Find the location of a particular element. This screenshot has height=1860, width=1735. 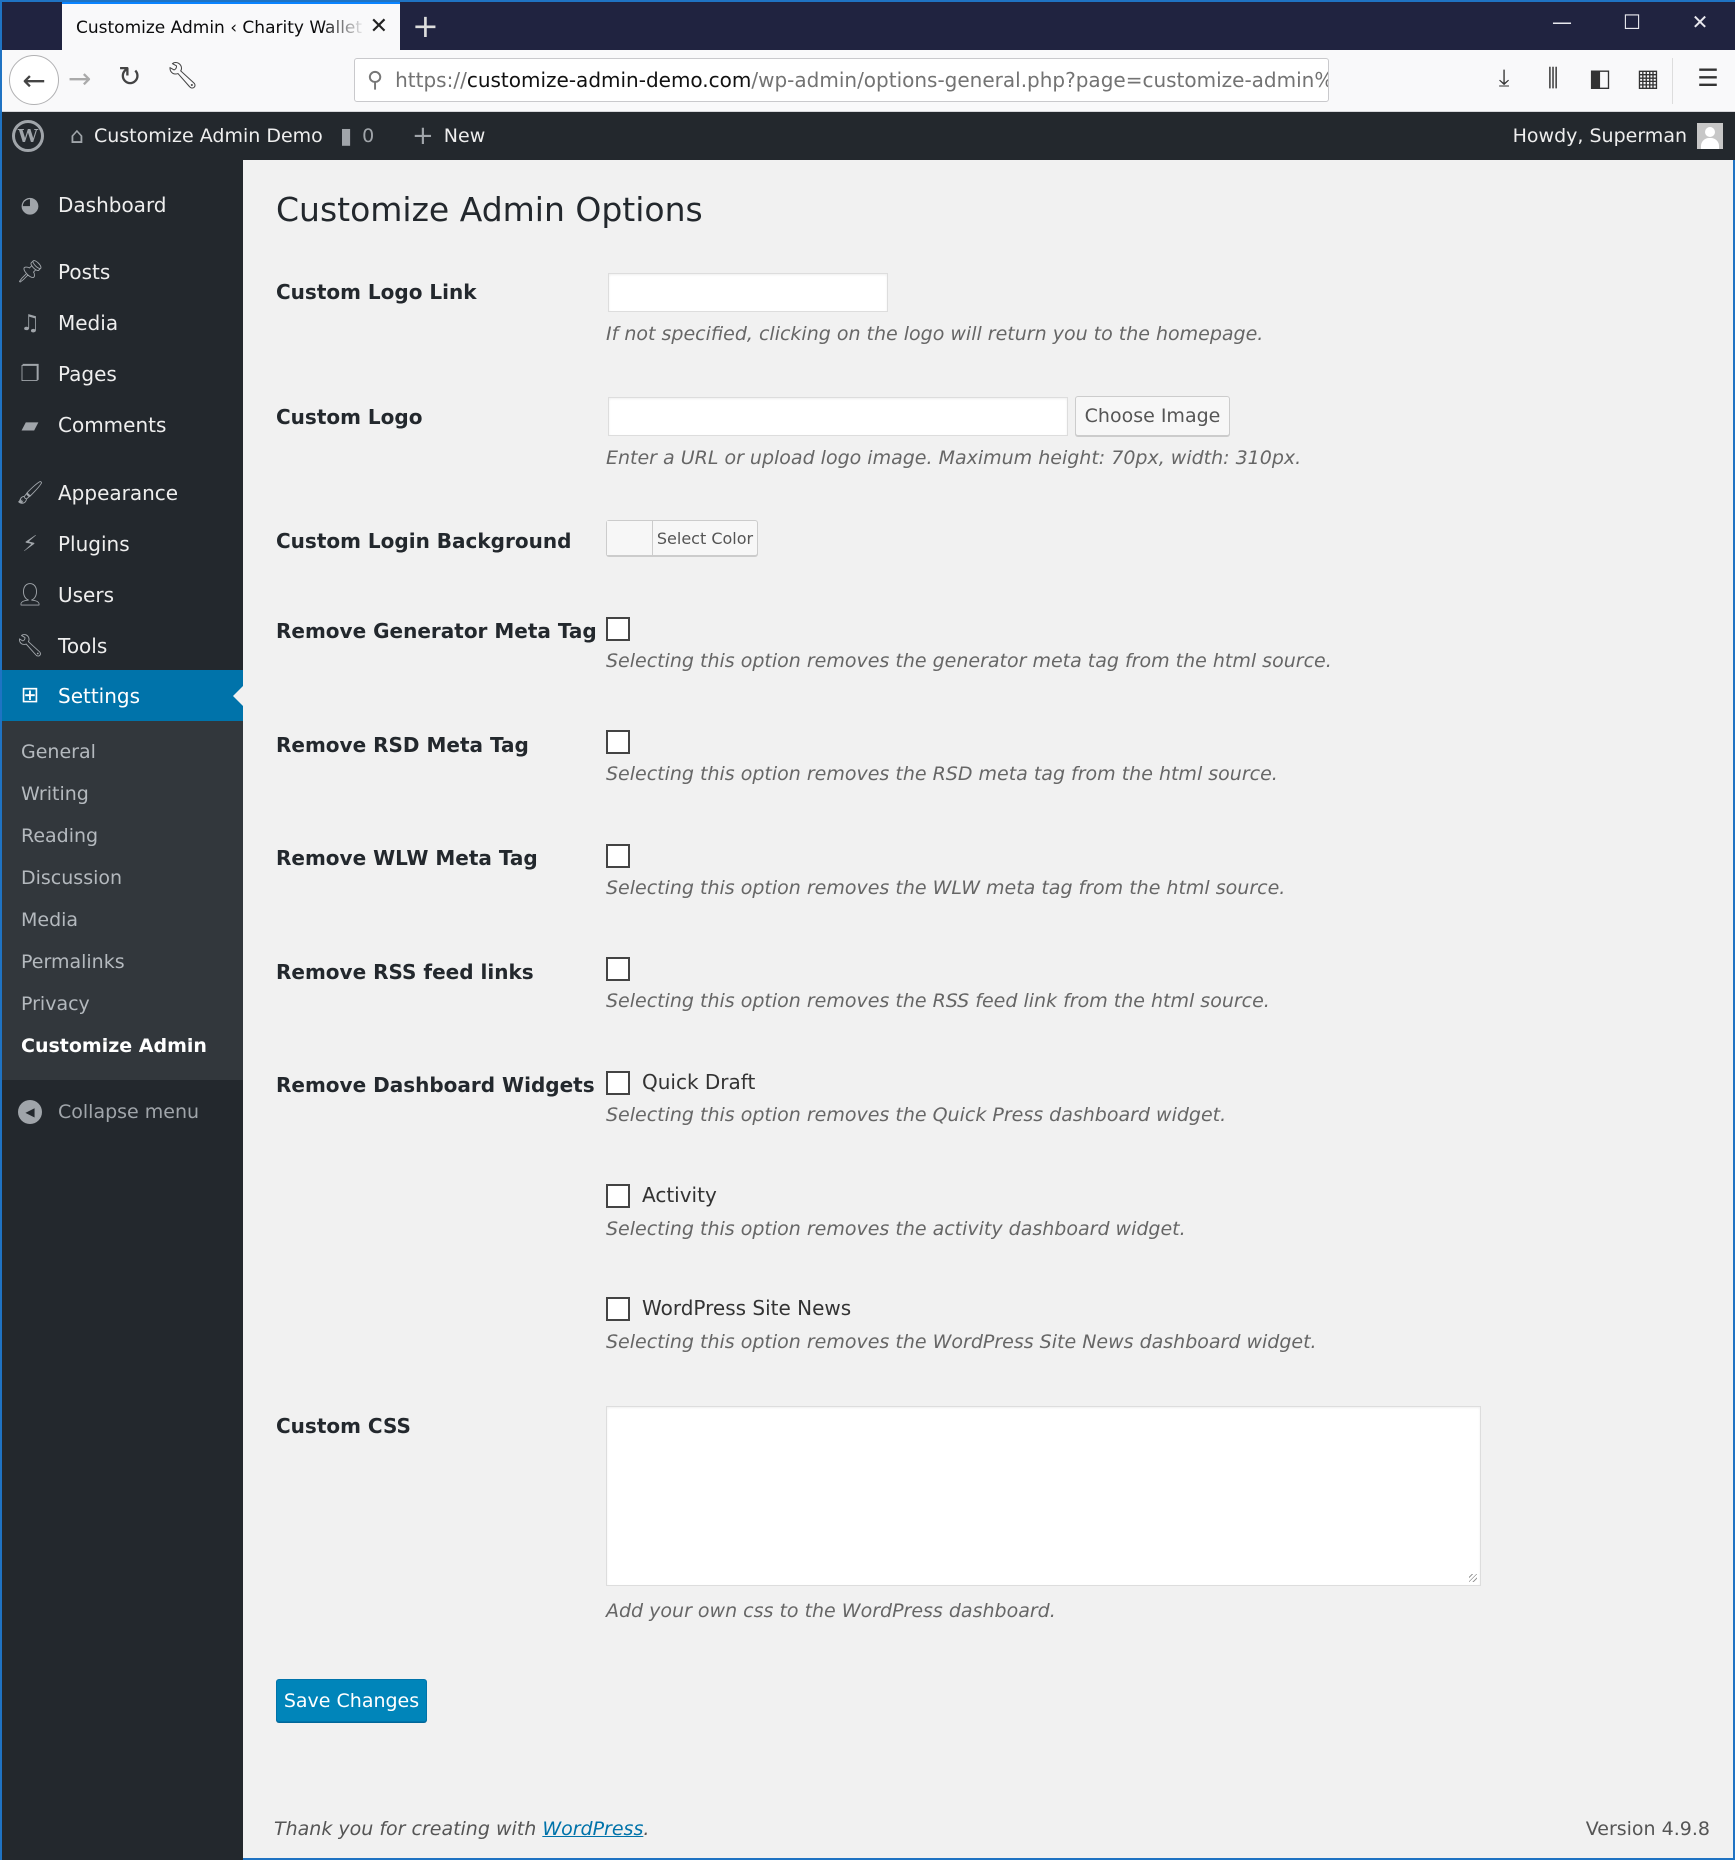

collapse-menu-button: ◀ Collapse menu is located at coordinates (122, 1112).